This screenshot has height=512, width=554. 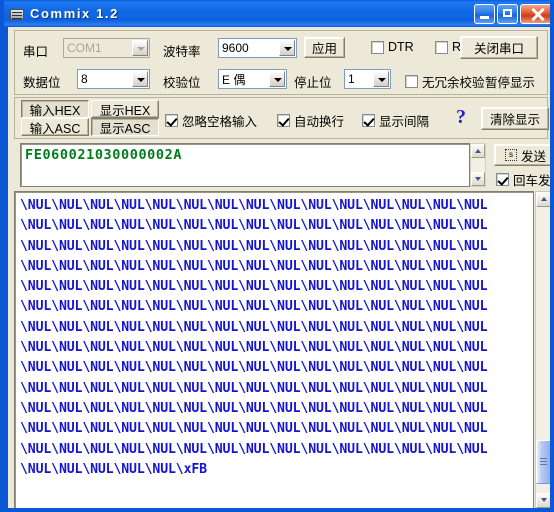 I want to click on rts-checkbox-box, so click(x=441, y=47).